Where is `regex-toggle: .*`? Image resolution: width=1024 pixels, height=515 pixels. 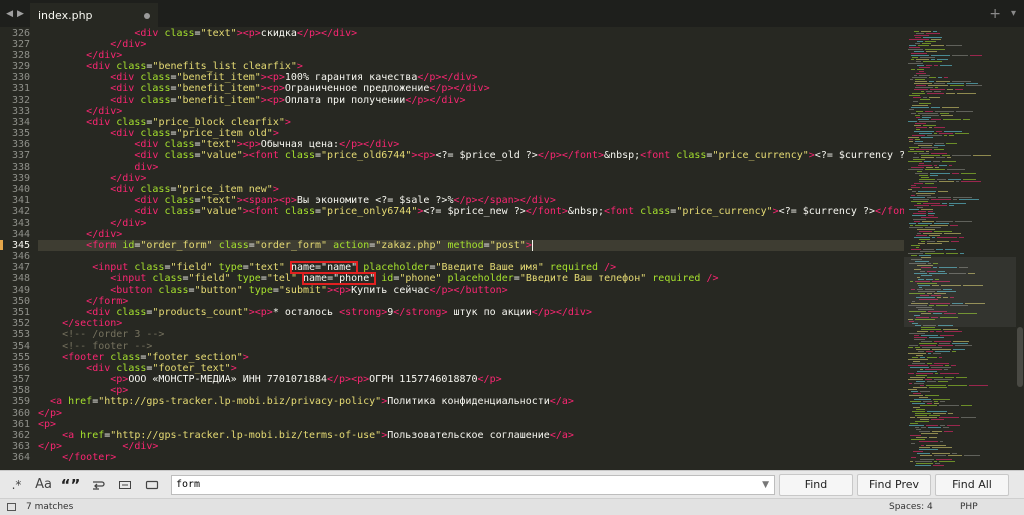 regex-toggle: .* is located at coordinates (16, 485).